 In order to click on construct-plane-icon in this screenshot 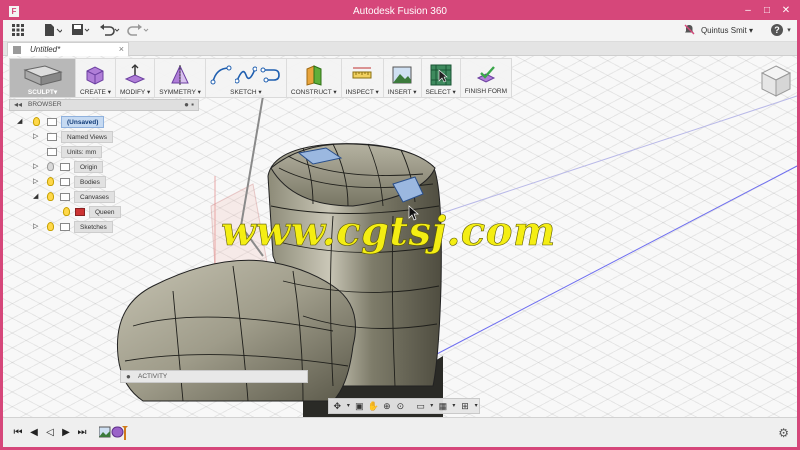, I will do `click(314, 75)`.